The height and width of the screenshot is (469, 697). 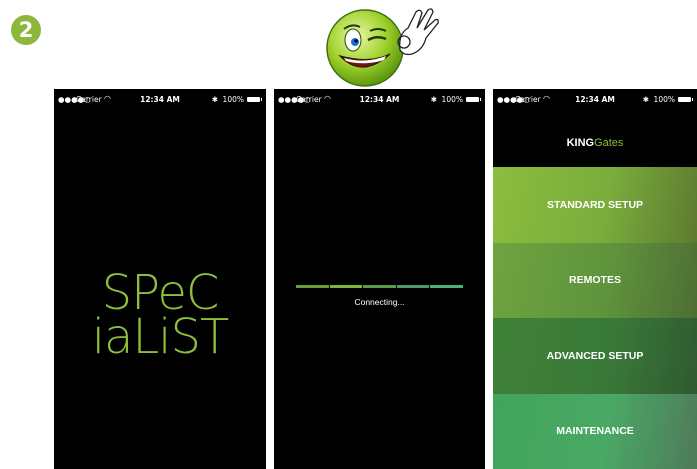 What do you see at coordinates (382, 47) in the screenshot?
I see `winking-smiley-mascot` at bounding box center [382, 47].